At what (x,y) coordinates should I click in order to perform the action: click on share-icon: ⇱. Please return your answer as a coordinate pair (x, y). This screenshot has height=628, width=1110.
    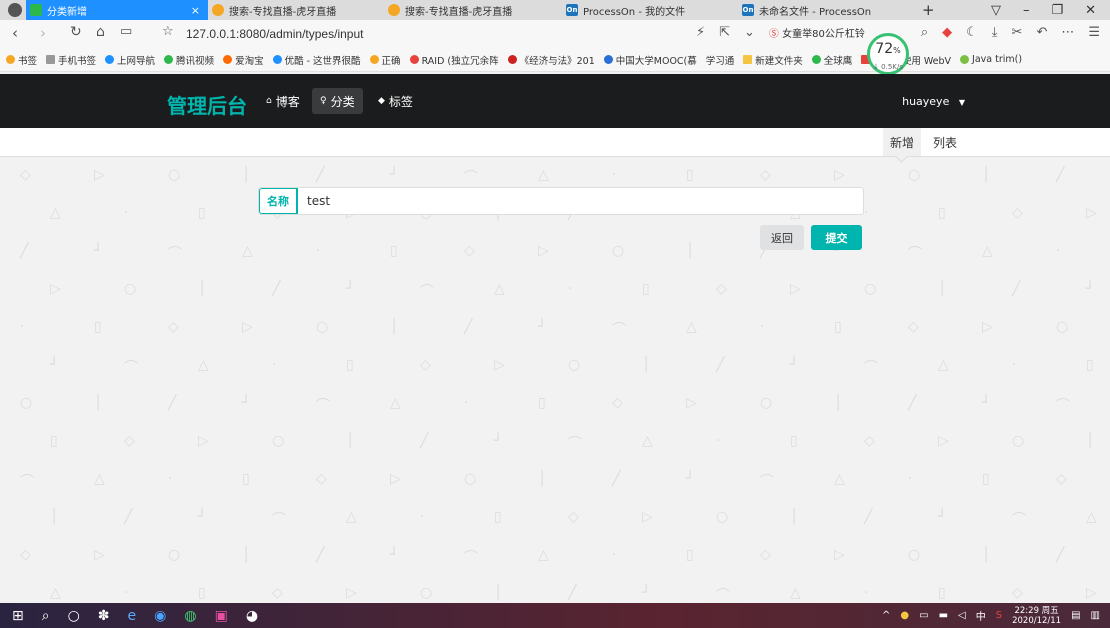
    Looking at the image, I should click on (724, 32).